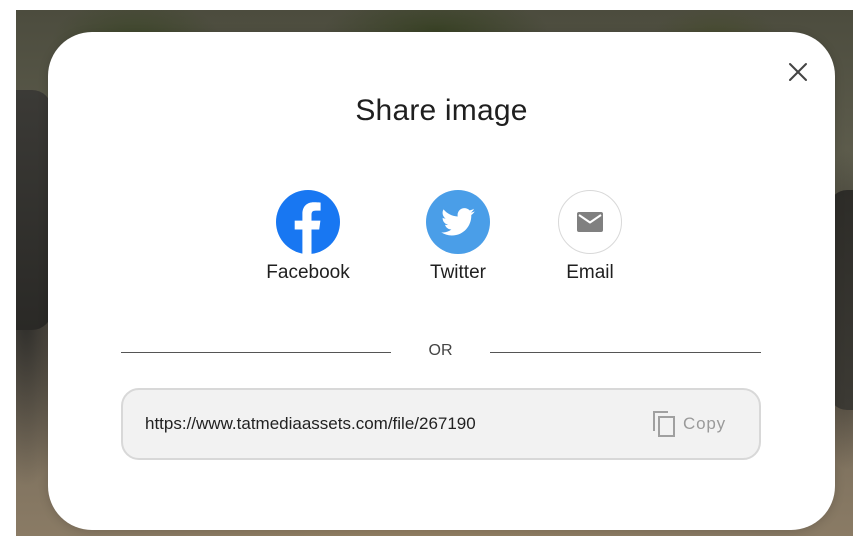 The width and height of the screenshot is (853, 536). Describe the element at coordinates (590, 222) in the screenshot. I see `email-icon` at that location.